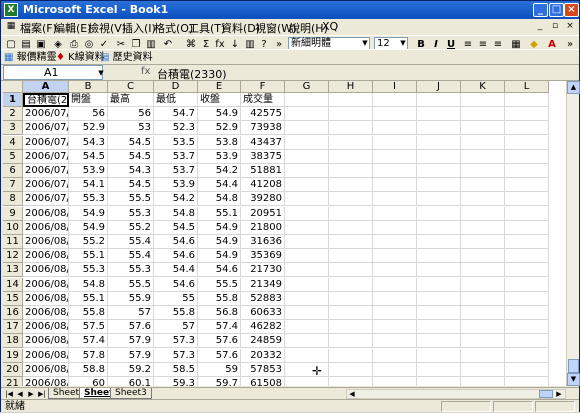 The height and width of the screenshot is (413, 580). Describe the element at coordinates (439, 128) in the screenshot. I see `cell-j3` at that location.